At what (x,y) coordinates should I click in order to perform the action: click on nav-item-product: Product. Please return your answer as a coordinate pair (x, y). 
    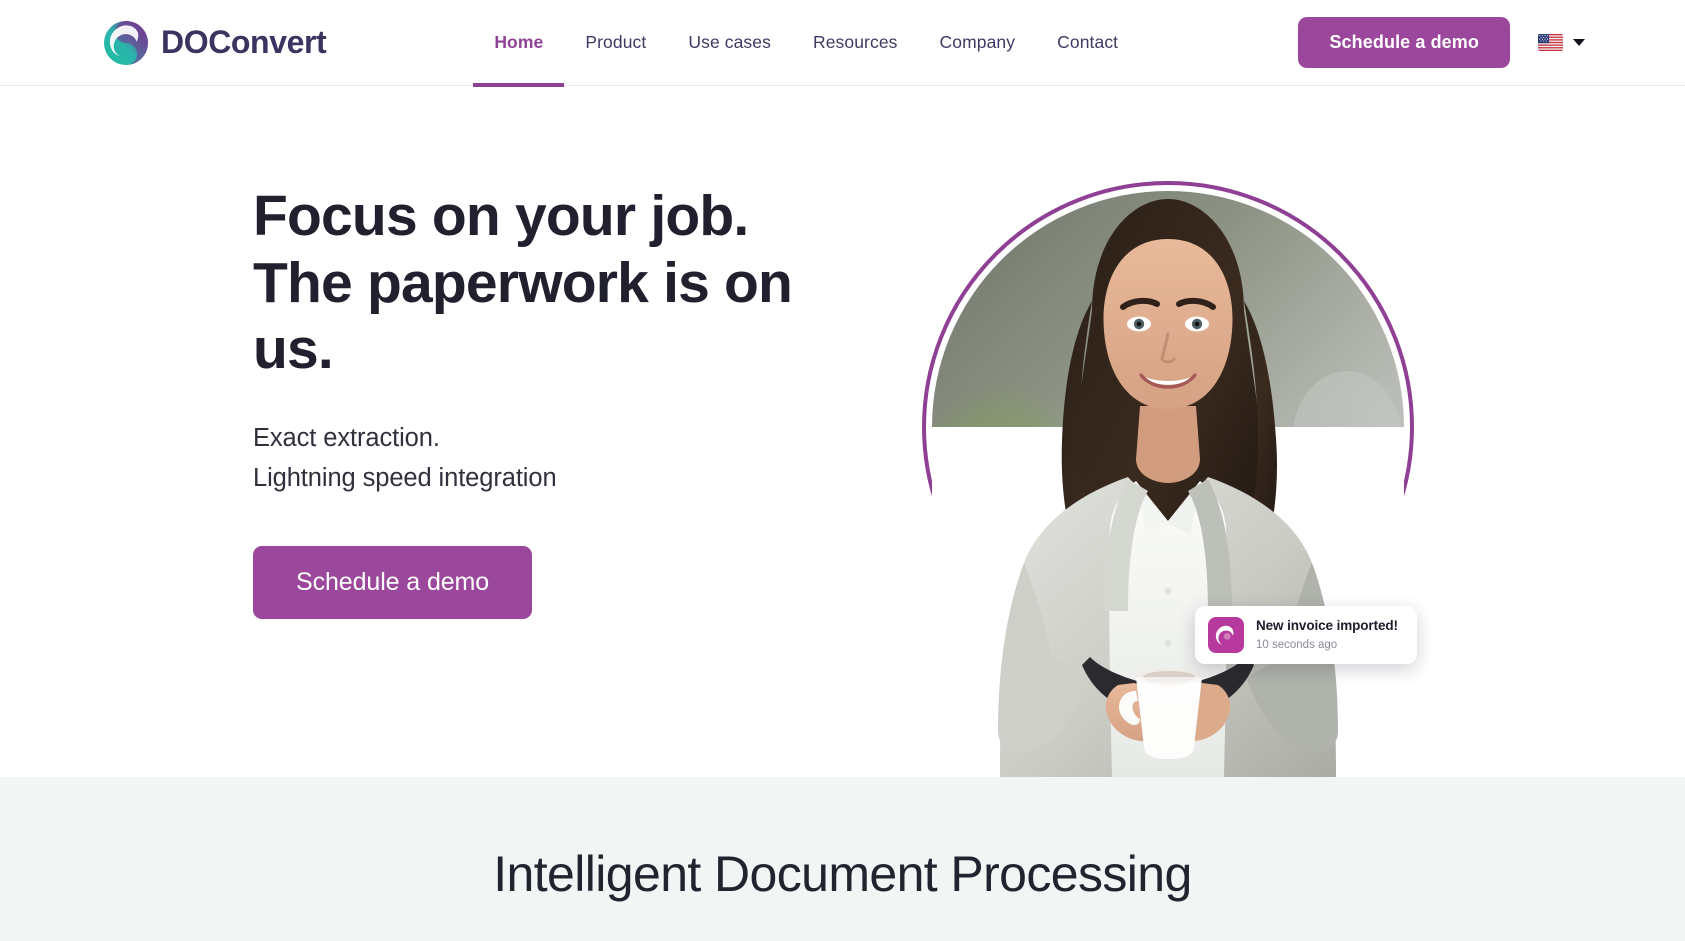
    Looking at the image, I should click on (615, 43).